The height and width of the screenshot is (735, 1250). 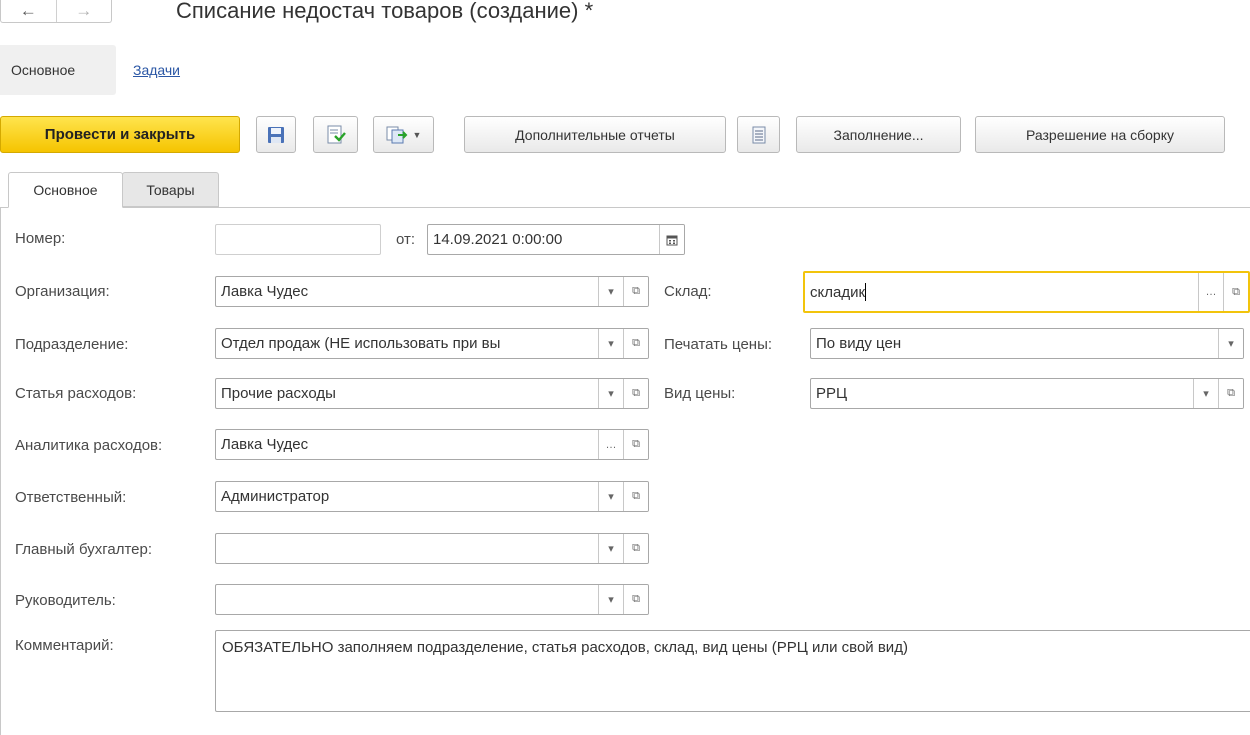 What do you see at coordinates (718, 344) in the screenshot?
I see `print-prices-label: Печатать цены:` at bounding box center [718, 344].